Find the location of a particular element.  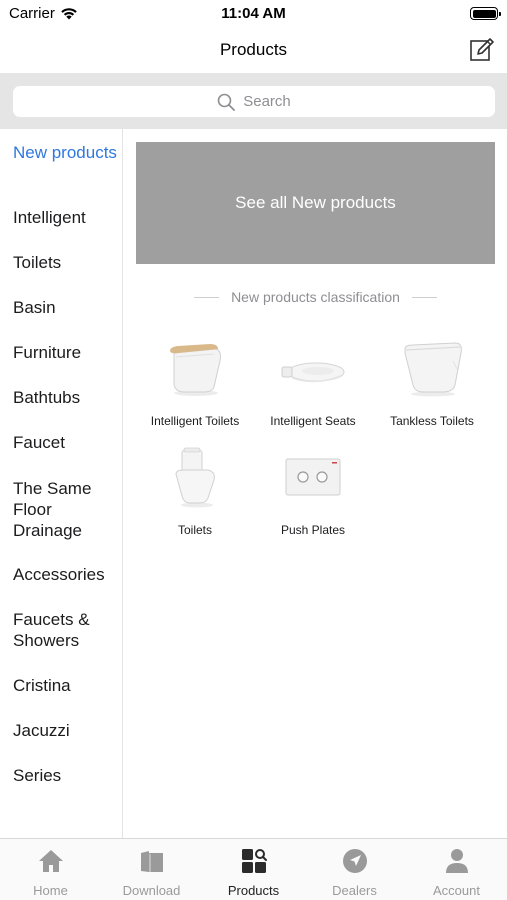

battery-icon is located at coordinates (485, 13).